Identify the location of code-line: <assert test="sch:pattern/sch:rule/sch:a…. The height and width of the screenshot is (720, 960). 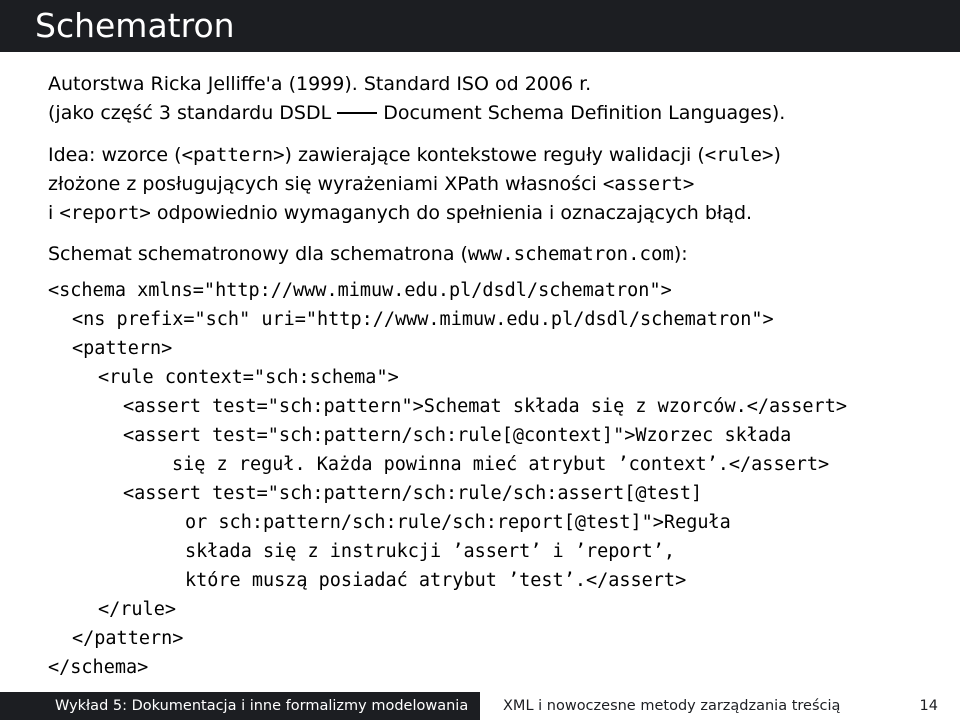
(413, 493).